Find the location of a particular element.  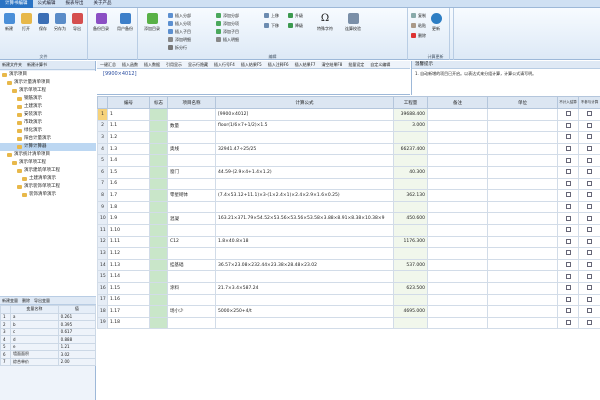

cell-formula: 44.59-(2.9×4+1.4×1.2) is located at coordinates (304, 172).